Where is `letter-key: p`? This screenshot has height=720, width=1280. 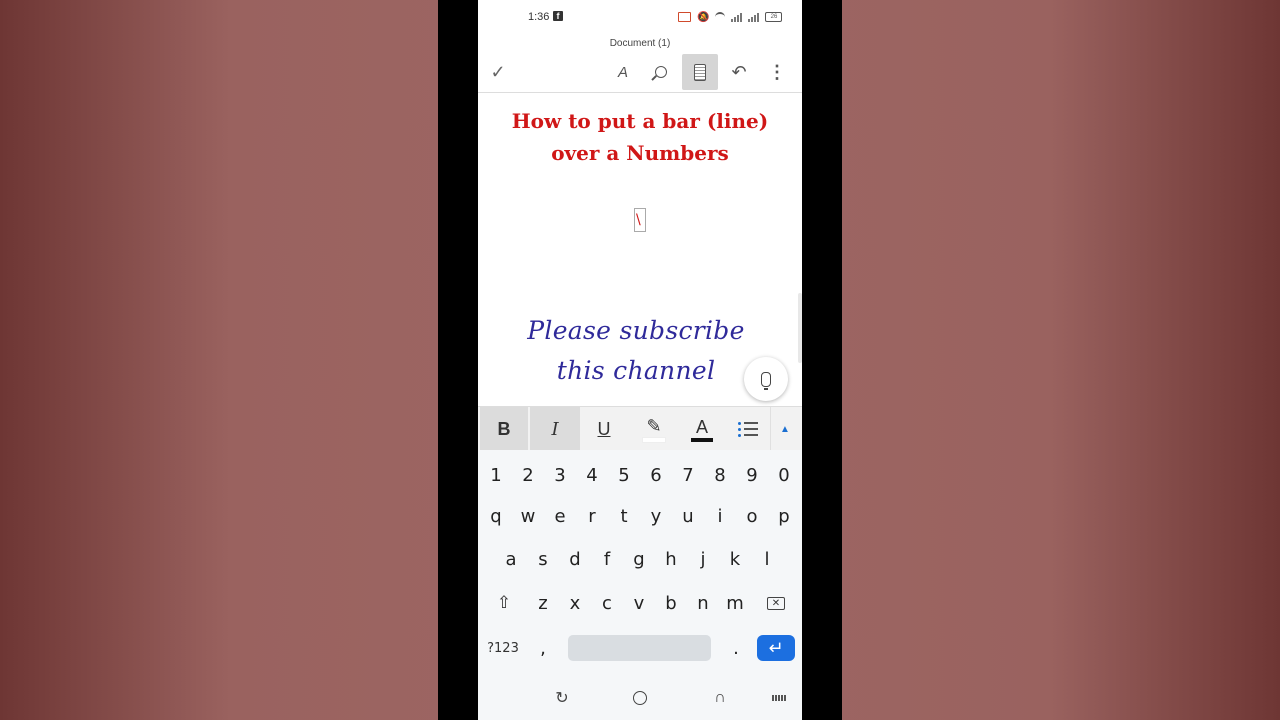
letter-key: p is located at coordinates (784, 516).